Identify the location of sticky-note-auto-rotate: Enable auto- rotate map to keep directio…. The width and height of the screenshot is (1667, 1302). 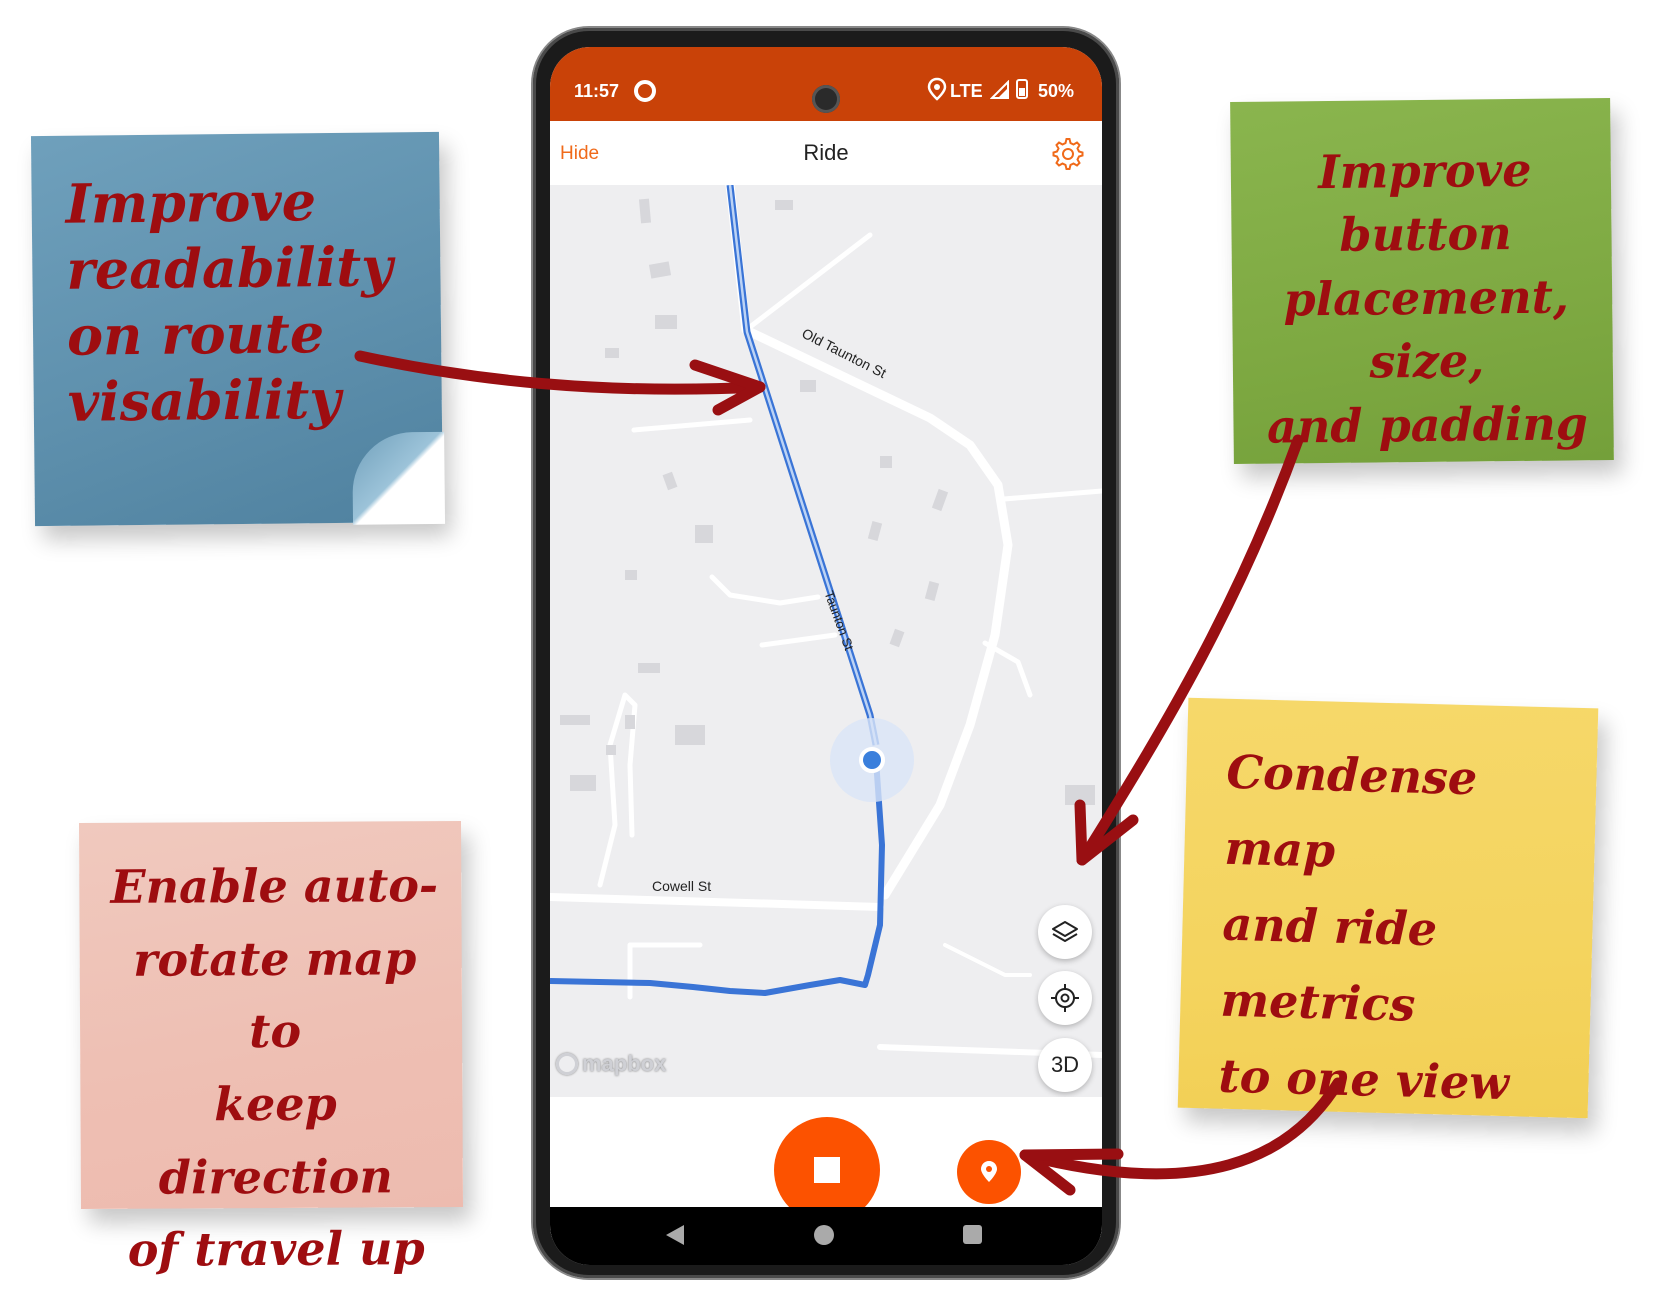
(271, 1049).